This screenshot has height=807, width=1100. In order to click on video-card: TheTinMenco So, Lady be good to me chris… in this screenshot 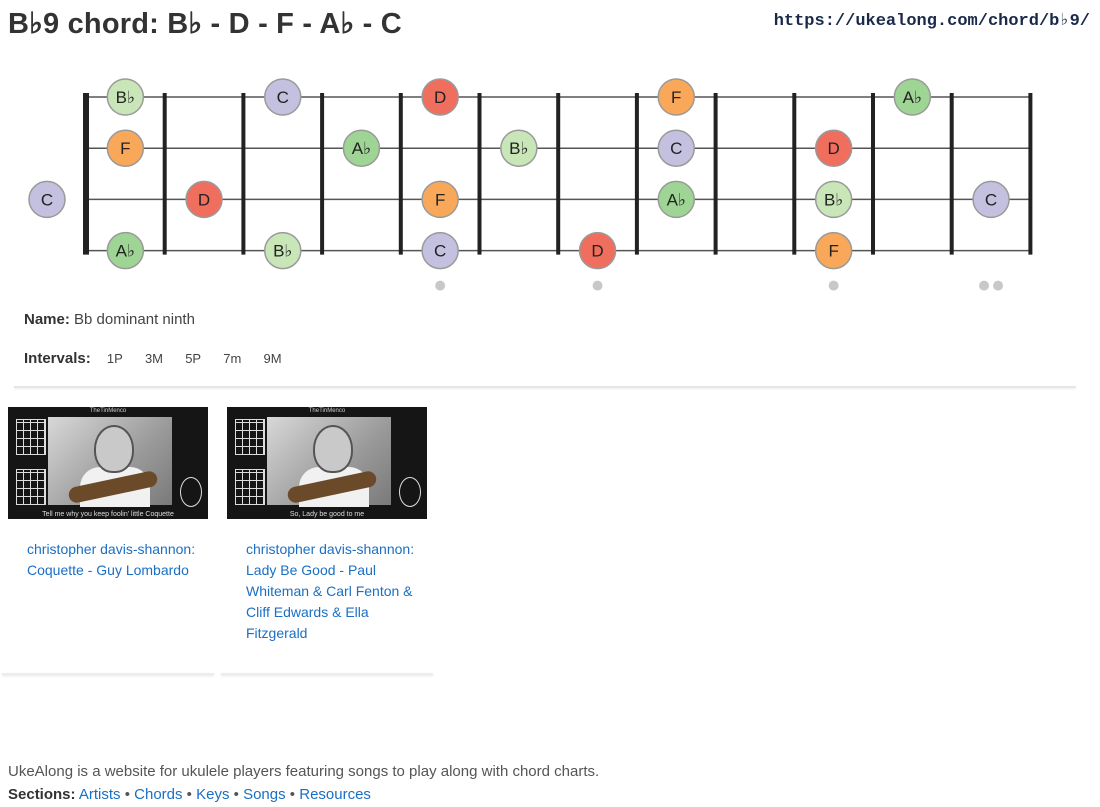, I will do `click(327, 541)`.